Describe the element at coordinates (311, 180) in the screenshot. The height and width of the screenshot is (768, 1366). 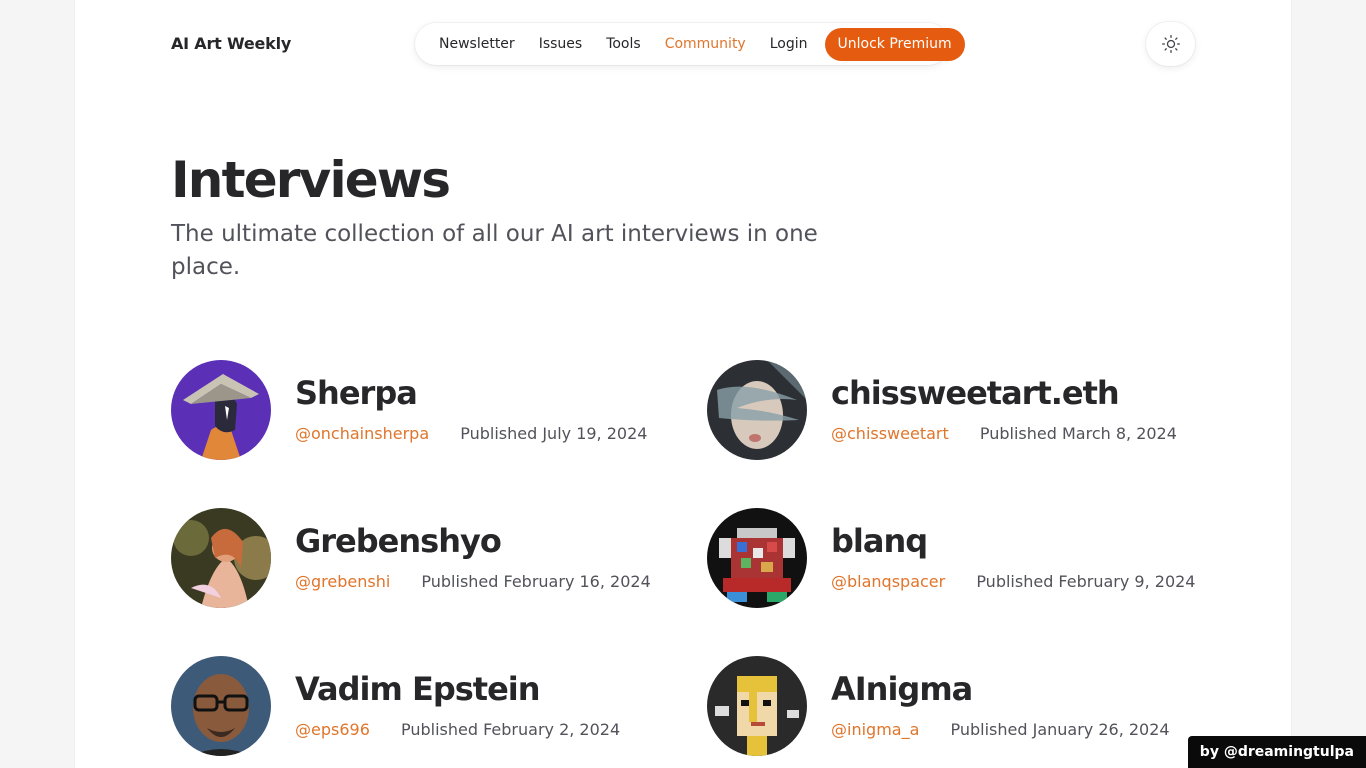
I see `page-title: Interviews` at that location.